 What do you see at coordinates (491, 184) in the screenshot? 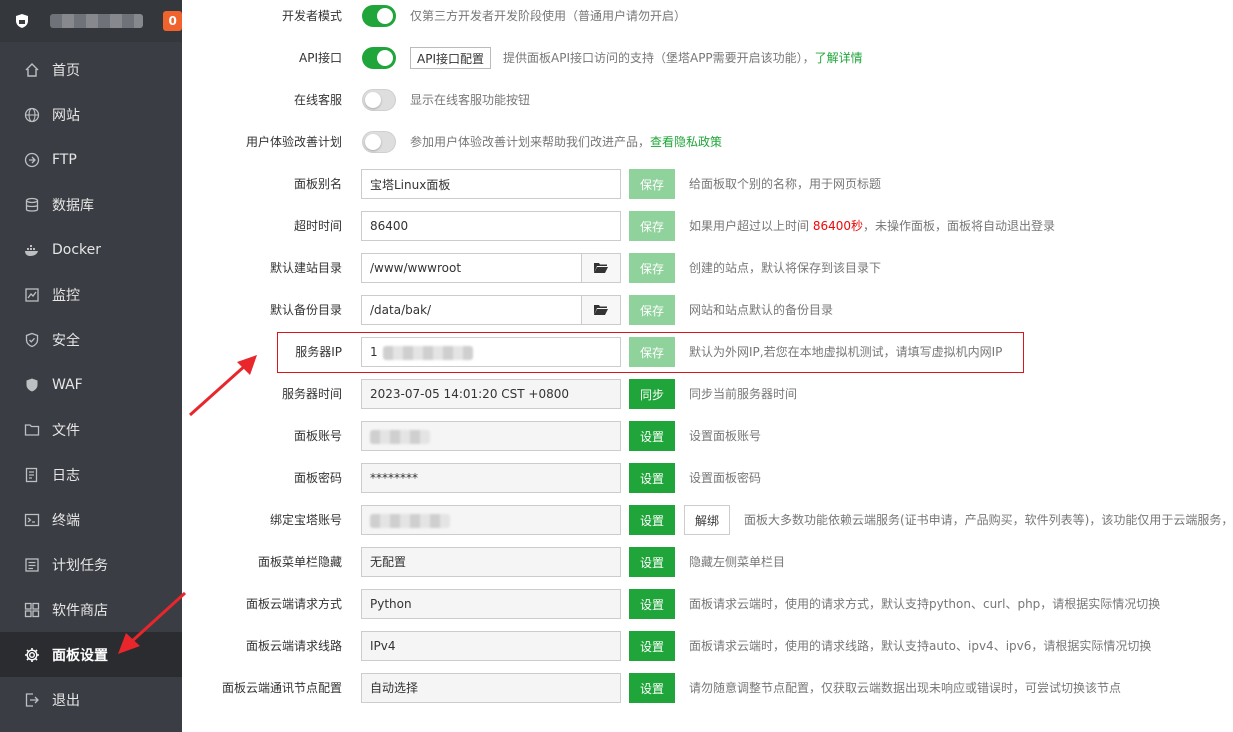
I see `panel-alias-input` at bounding box center [491, 184].